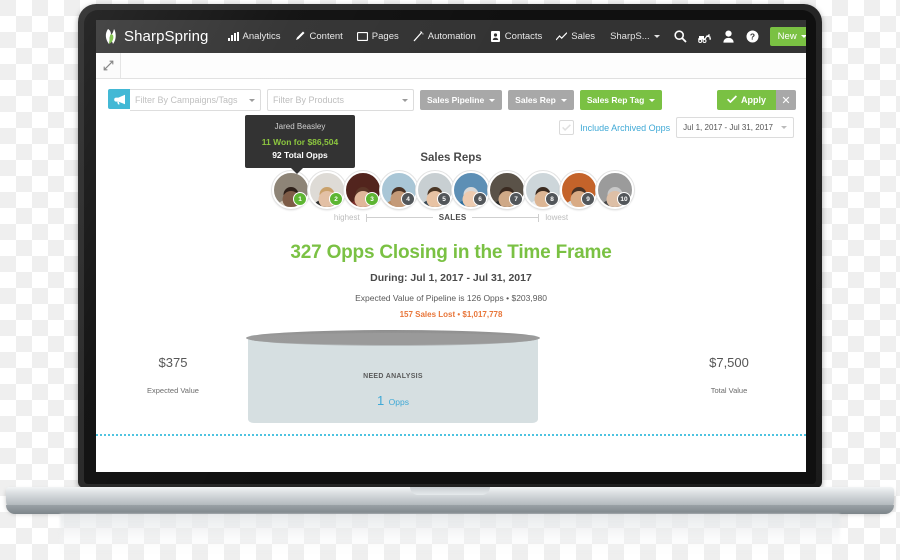 The image size is (900, 560). What do you see at coordinates (471, 190) in the screenshot?
I see `sales-rep-avatar: 6` at bounding box center [471, 190].